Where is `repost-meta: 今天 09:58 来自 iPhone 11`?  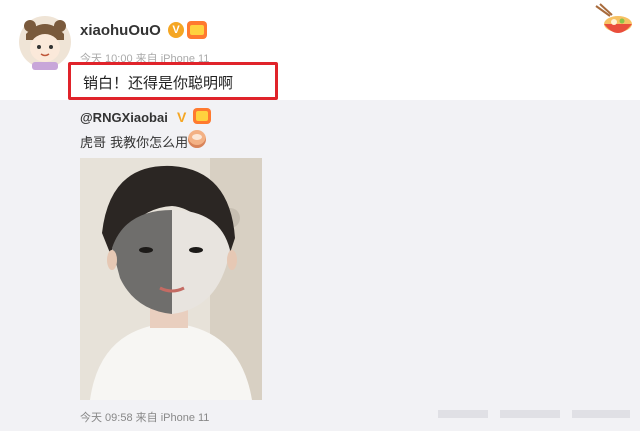 repost-meta: 今天 09:58 来自 iPhone 11 is located at coordinates (144, 417).